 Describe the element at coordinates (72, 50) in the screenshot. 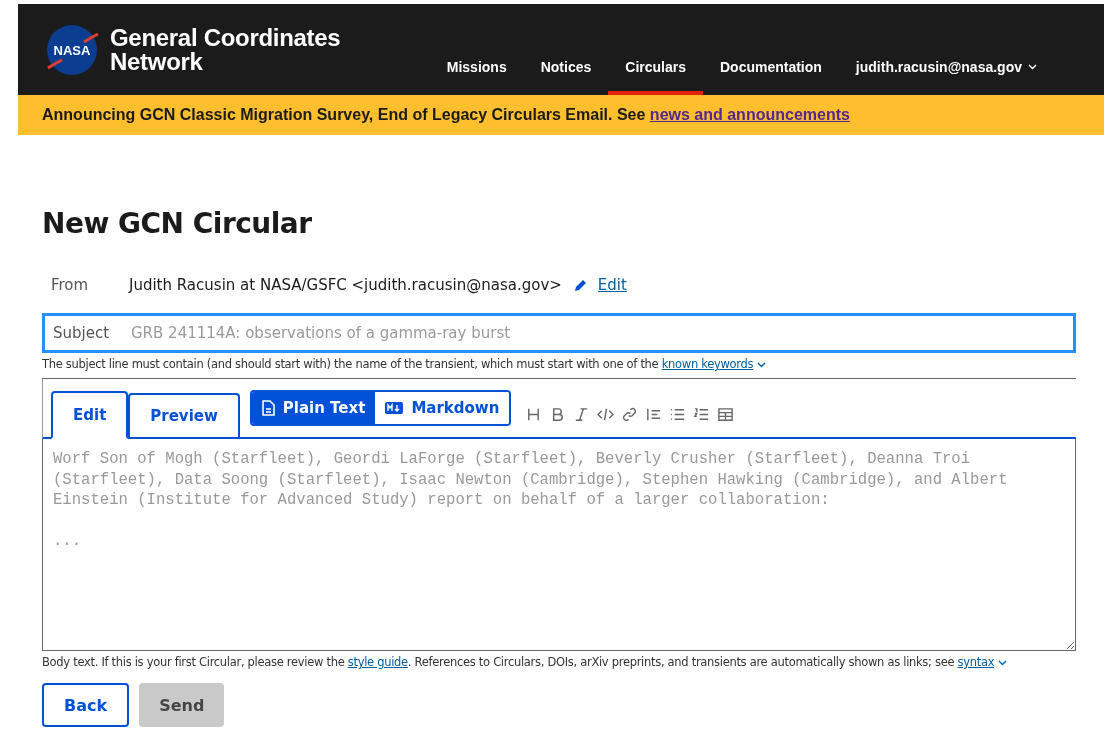

I see `logo-text: NASA` at that location.